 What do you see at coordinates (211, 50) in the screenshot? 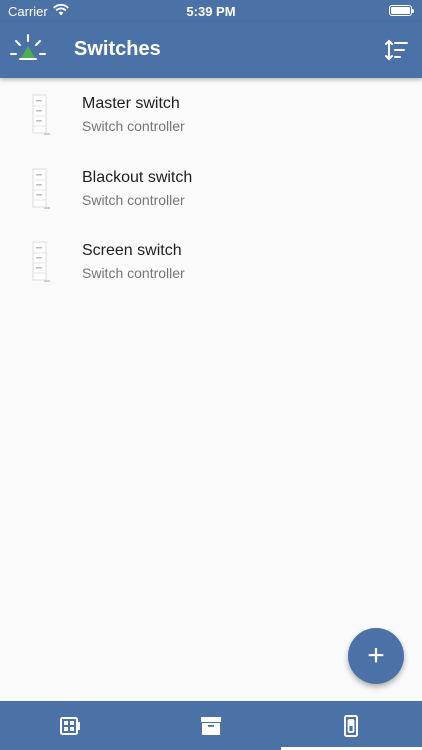
I see `app-bar: Switches` at bounding box center [211, 50].